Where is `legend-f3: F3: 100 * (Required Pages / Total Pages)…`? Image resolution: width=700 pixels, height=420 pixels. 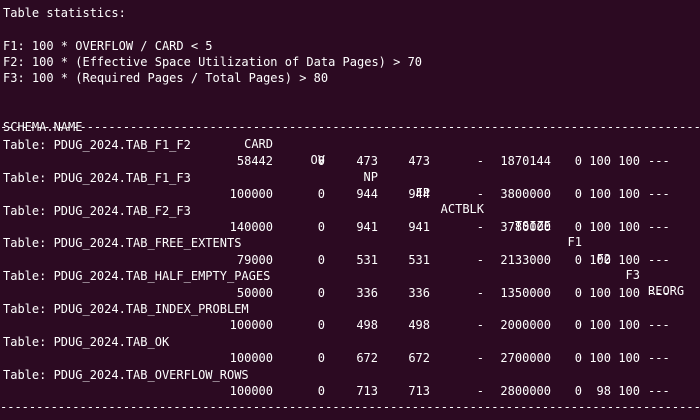
legend-f3: F3: 100 * (Required Pages / Total Pages)… is located at coordinates (166, 78).